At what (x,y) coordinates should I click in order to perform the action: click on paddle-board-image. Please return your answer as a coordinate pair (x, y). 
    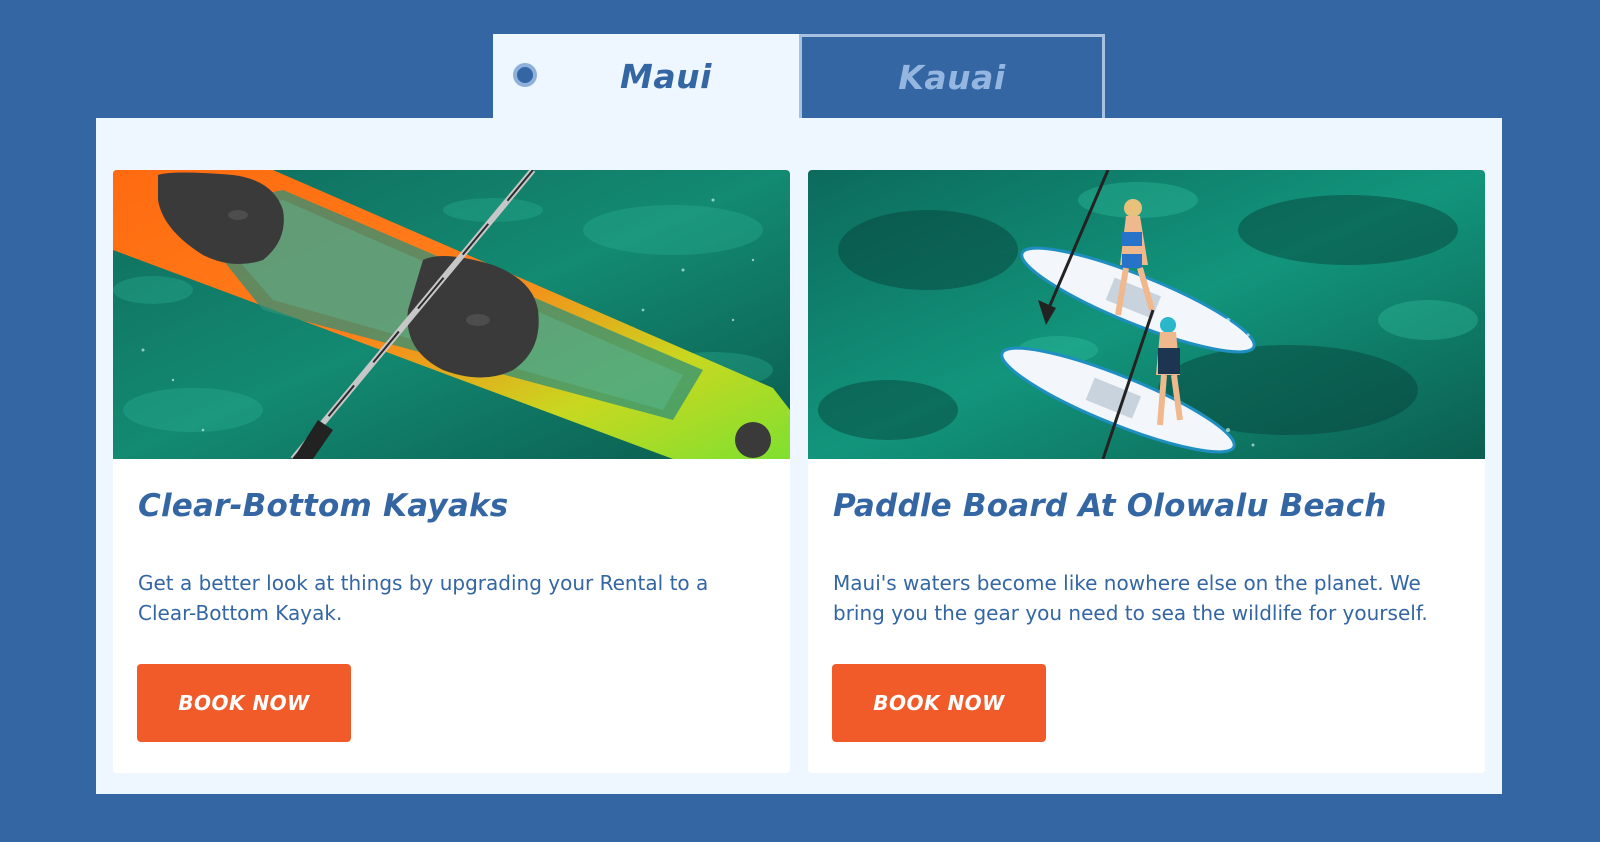
    Looking at the image, I should click on (1146, 314).